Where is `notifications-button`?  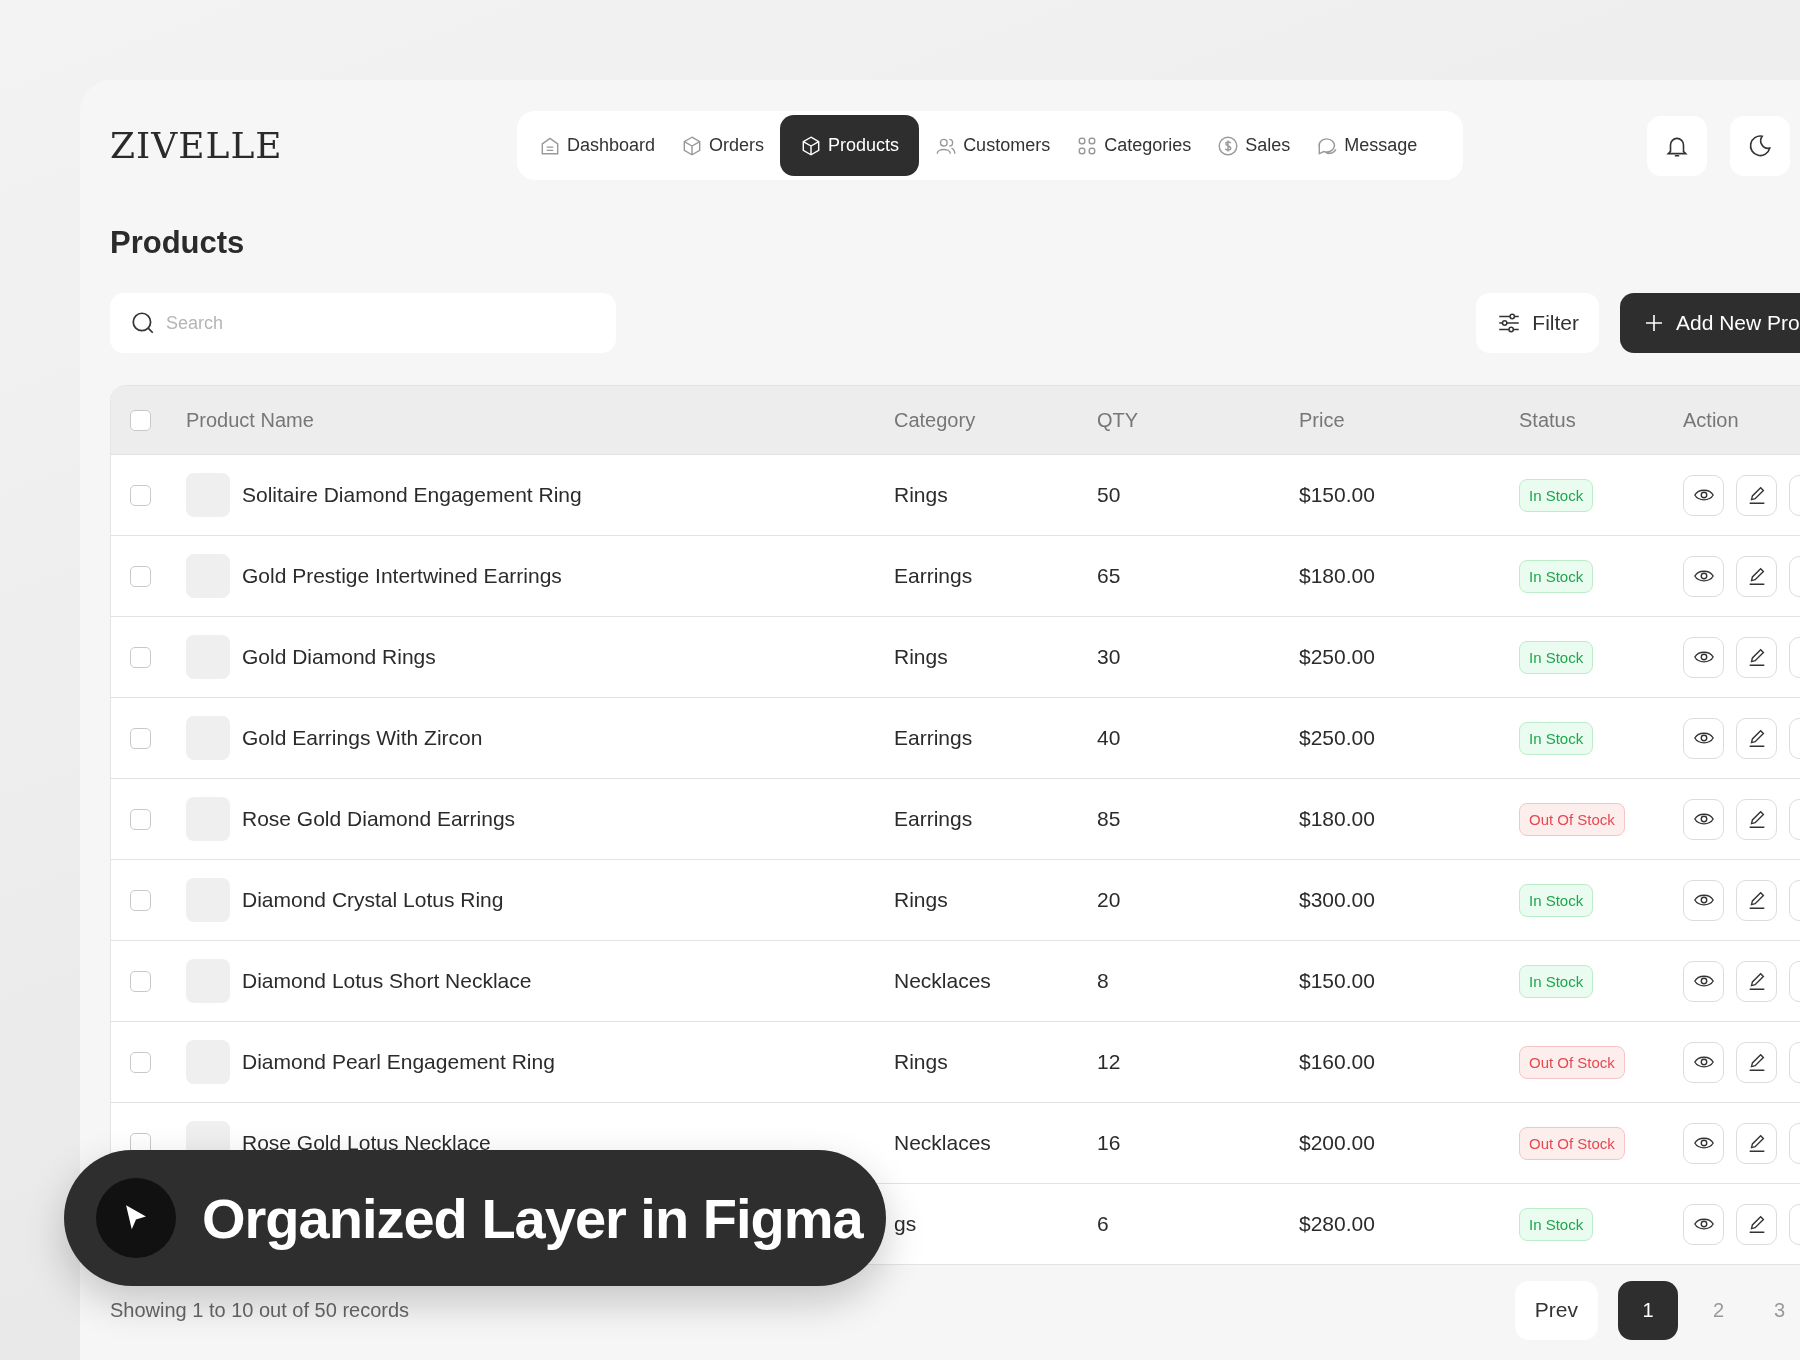 notifications-button is located at coordinates (1677, 145).